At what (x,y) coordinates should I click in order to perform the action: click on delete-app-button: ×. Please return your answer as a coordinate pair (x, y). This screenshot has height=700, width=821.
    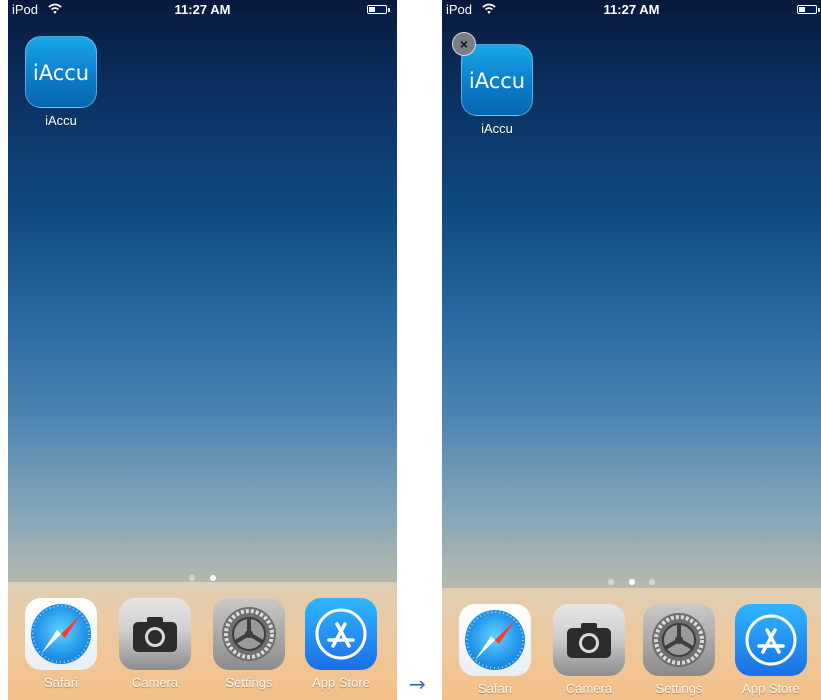
    Looking at the image, I should click on (464, 44).